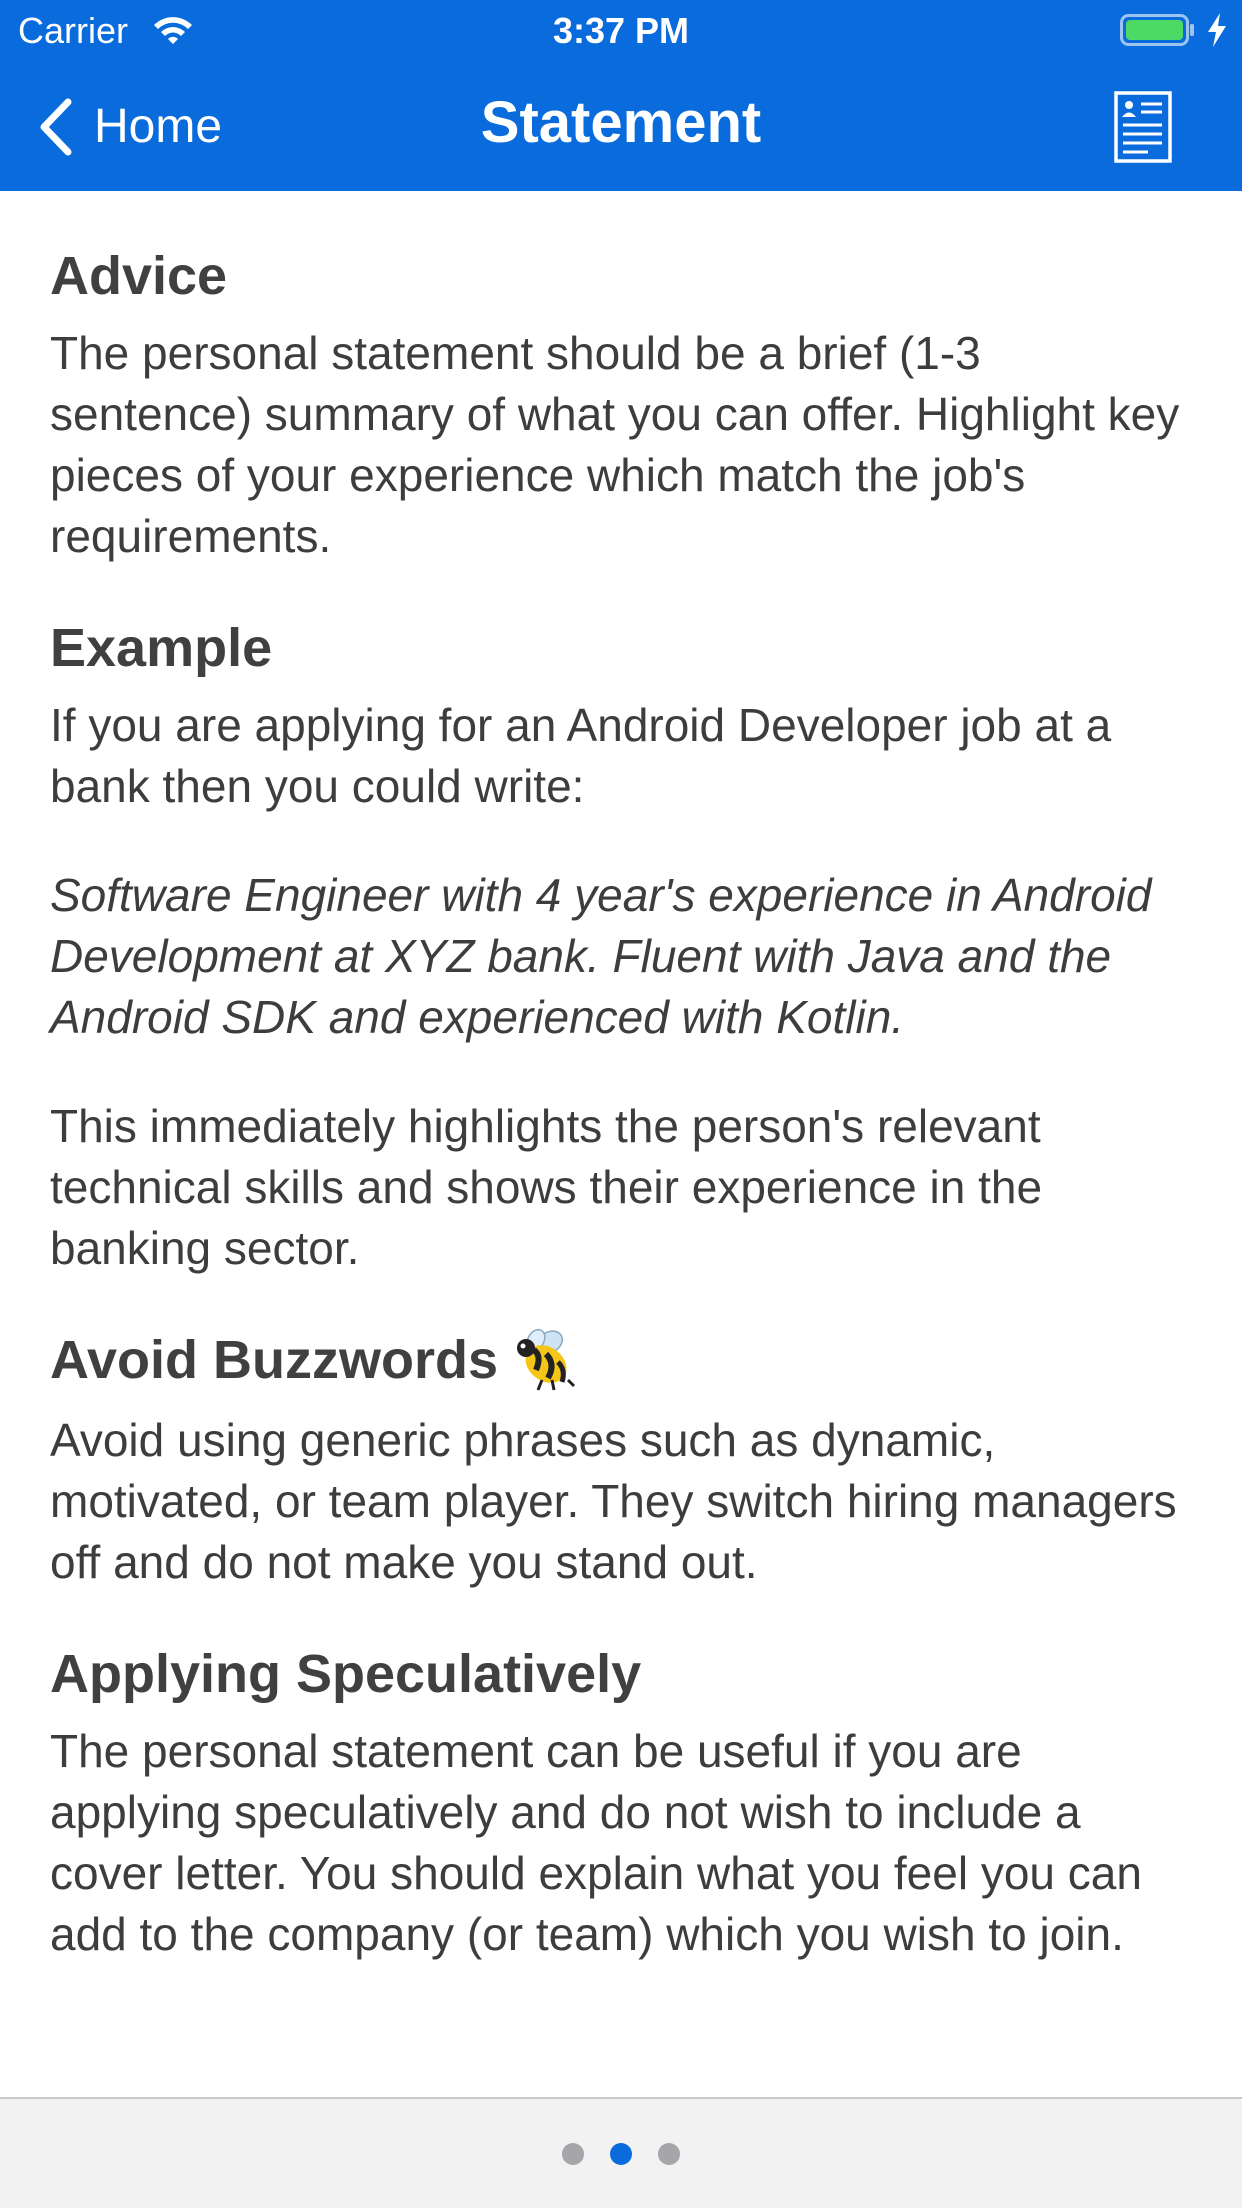  Describe the element at coordinates (346, 1673) in the screenshot. I see `section-heading: Applying Speculatively` at that location.